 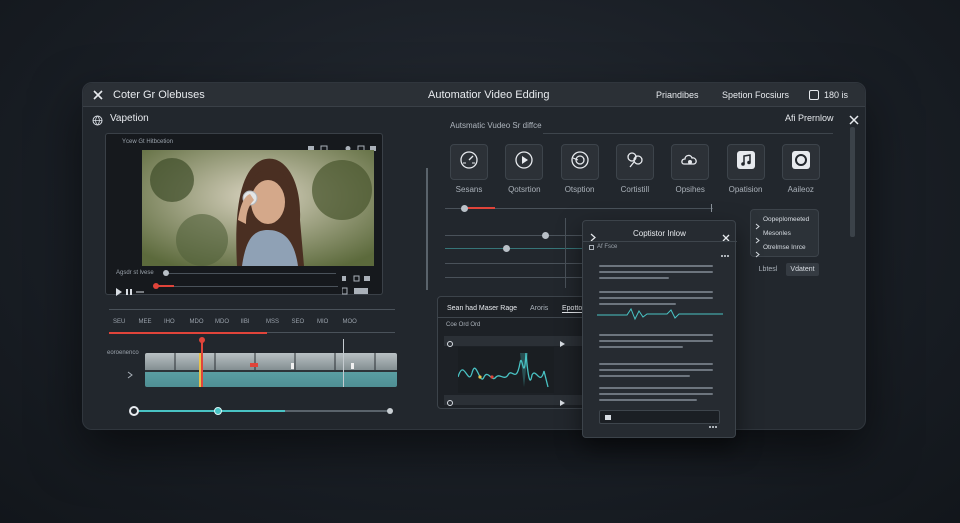 I want to click on right-scrollbar, so click(x=852, y=182).